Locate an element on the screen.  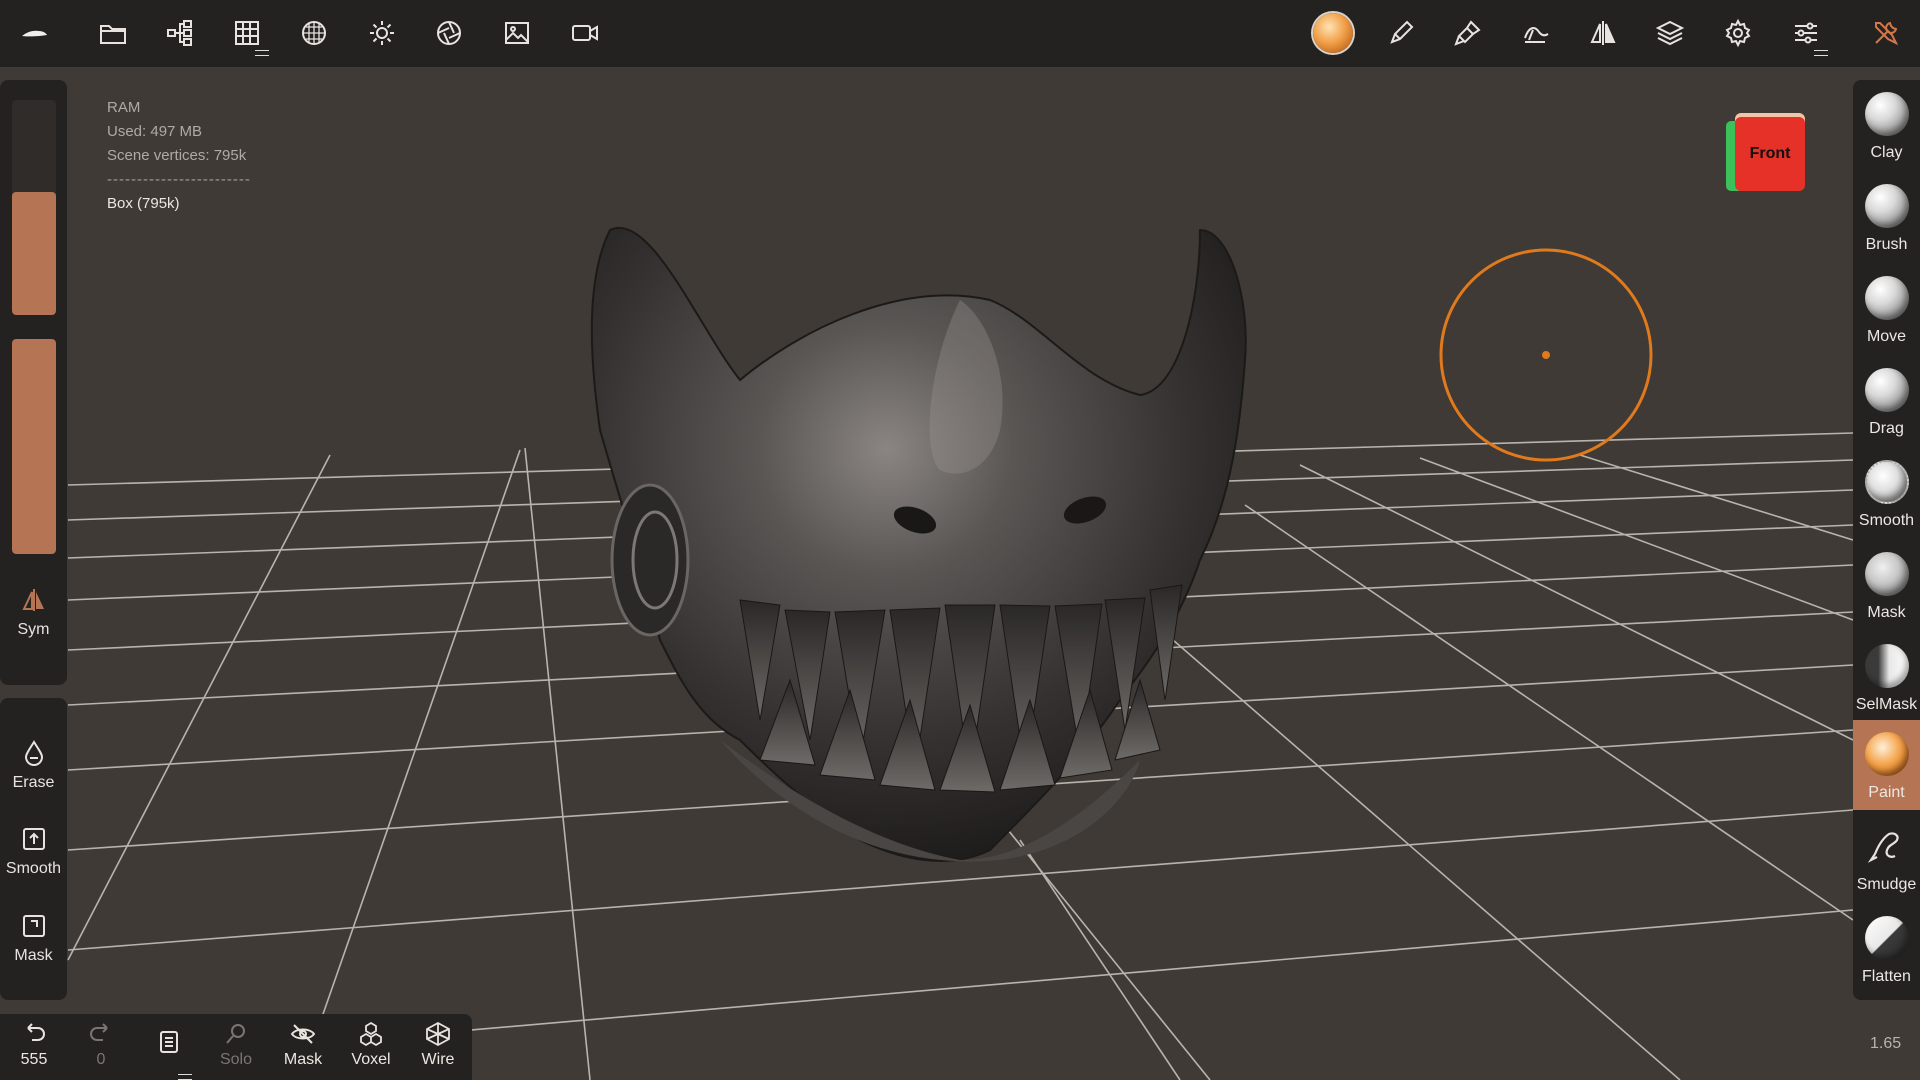
tools-wrench-icon is located at coordinates (1886, 33).